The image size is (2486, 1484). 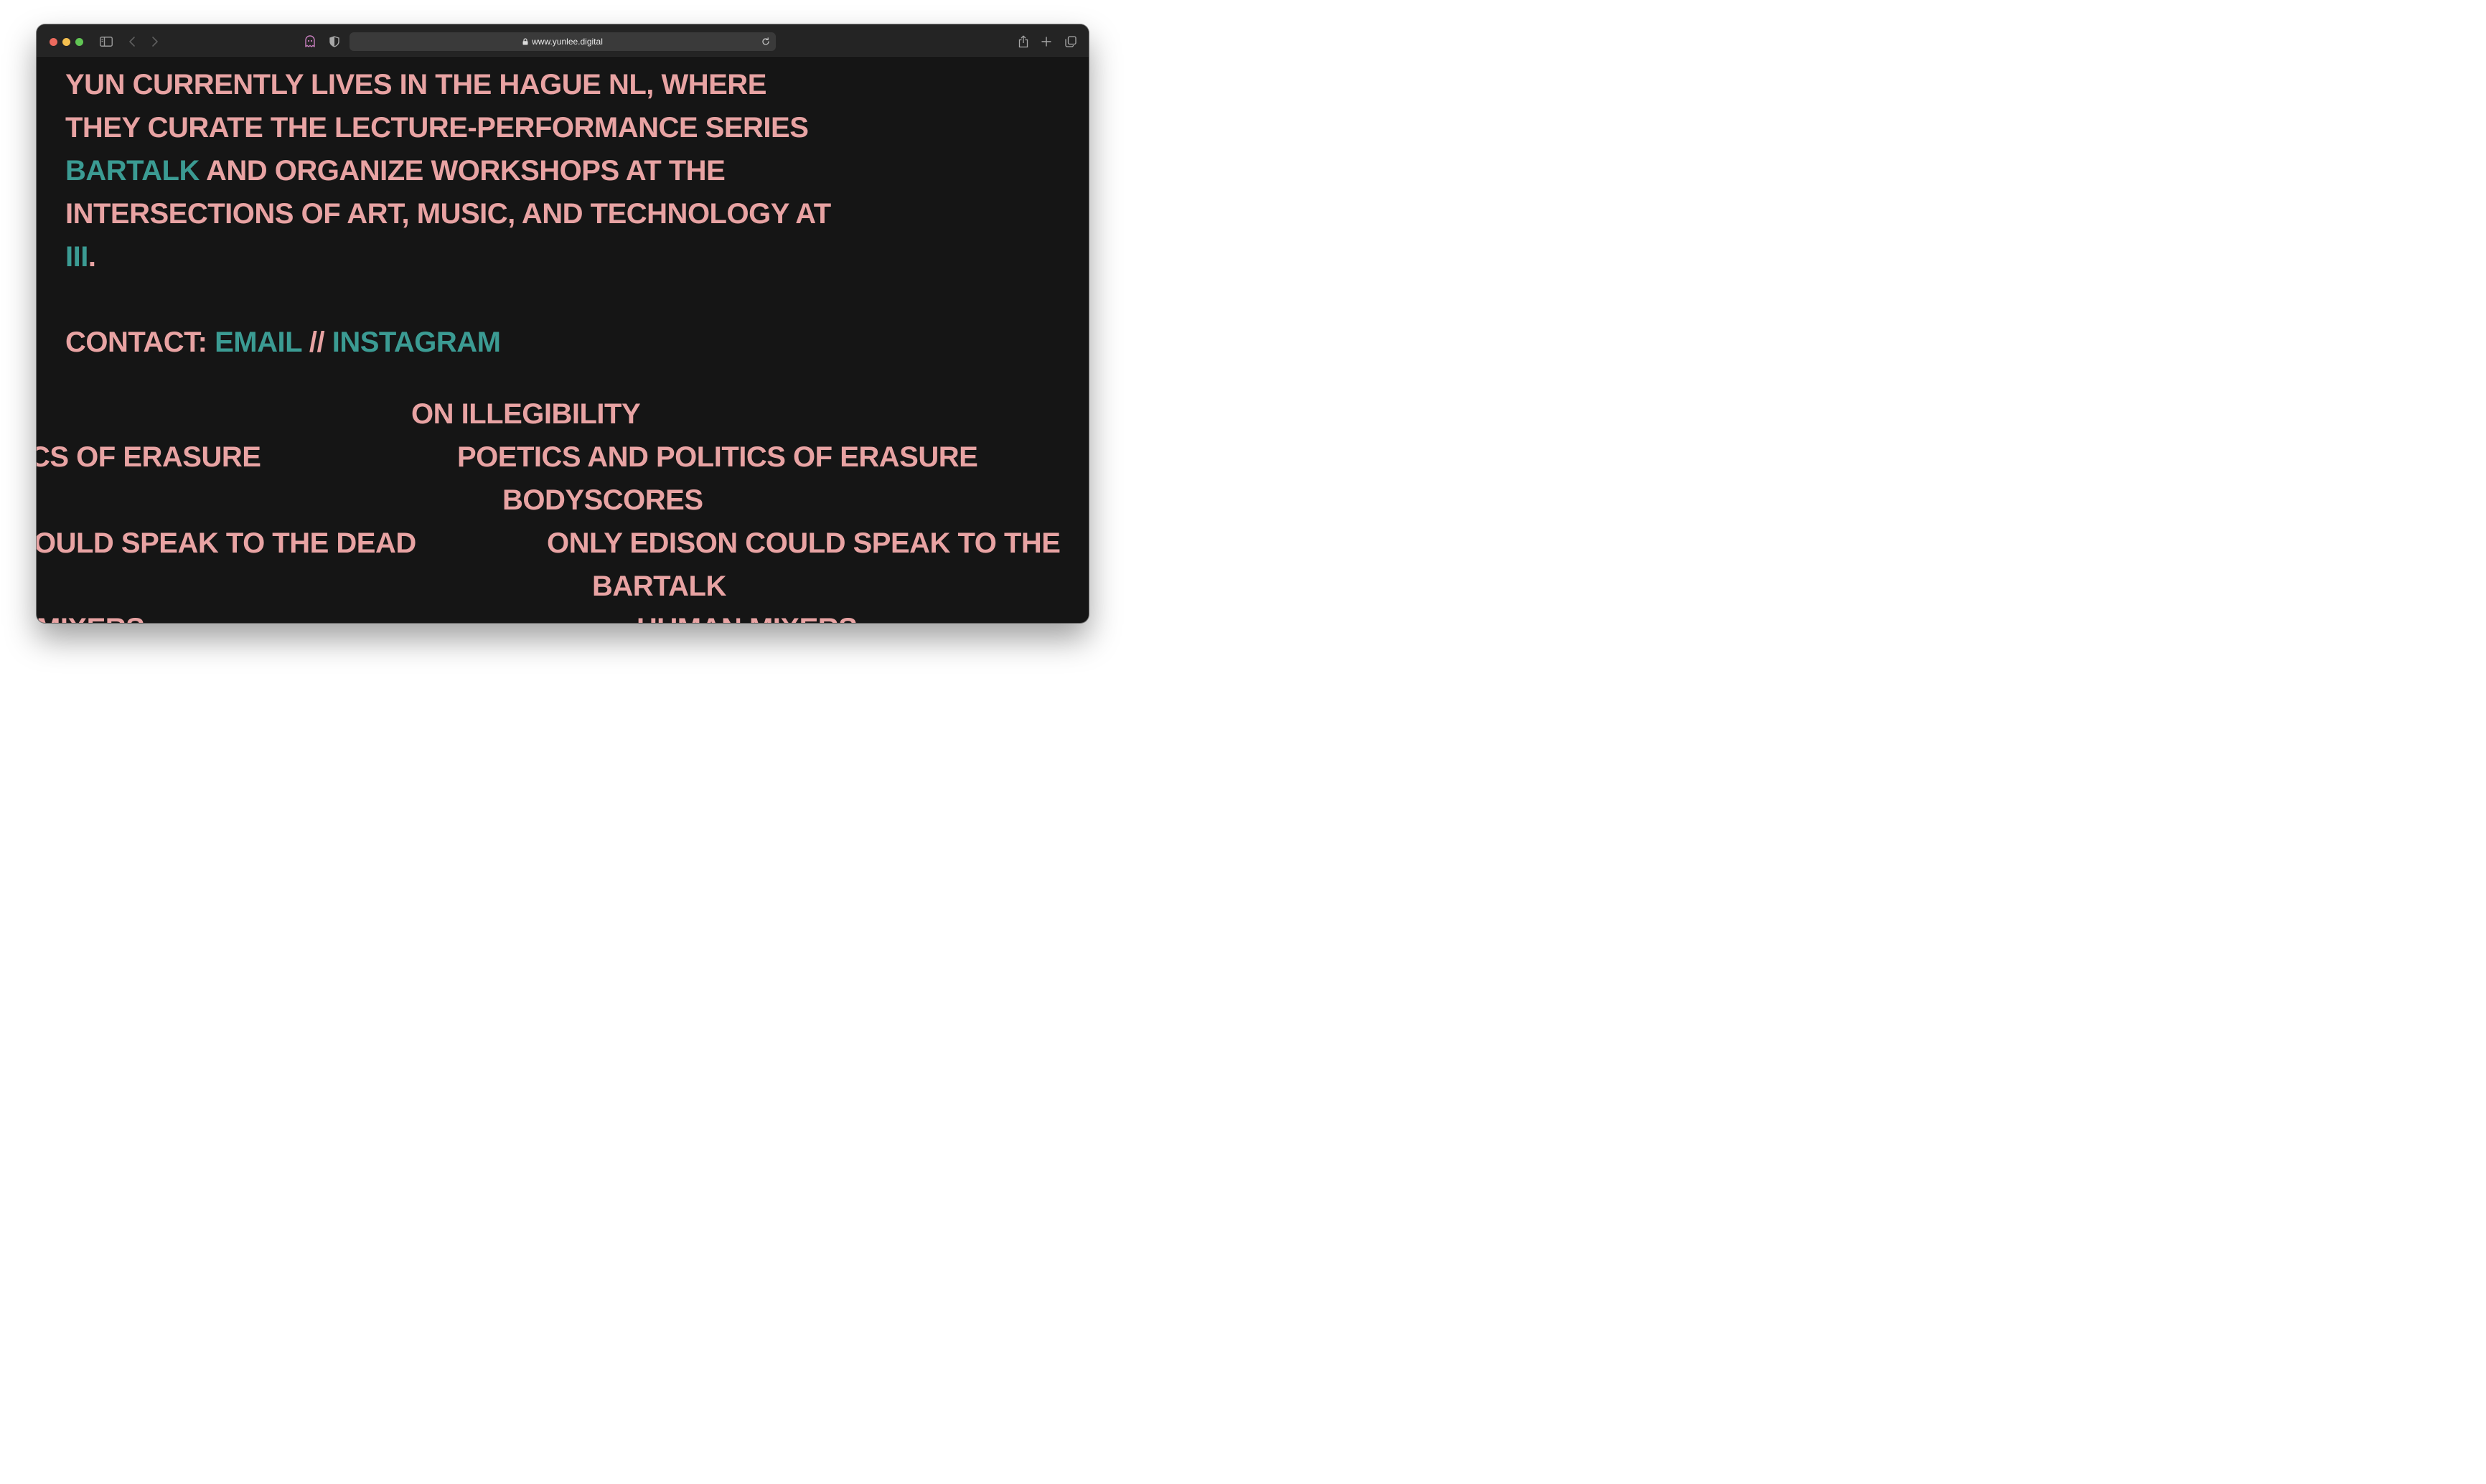 What do you see at coordinates (132, 171) in the screenshot?
I see `bartalk-link: BARTALK` at bounding box center [132, 171].